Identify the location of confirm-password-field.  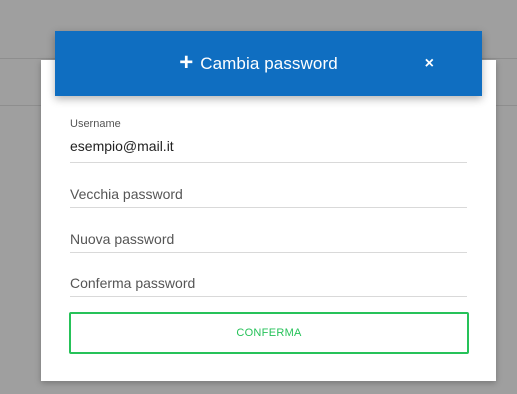
(268, 283).